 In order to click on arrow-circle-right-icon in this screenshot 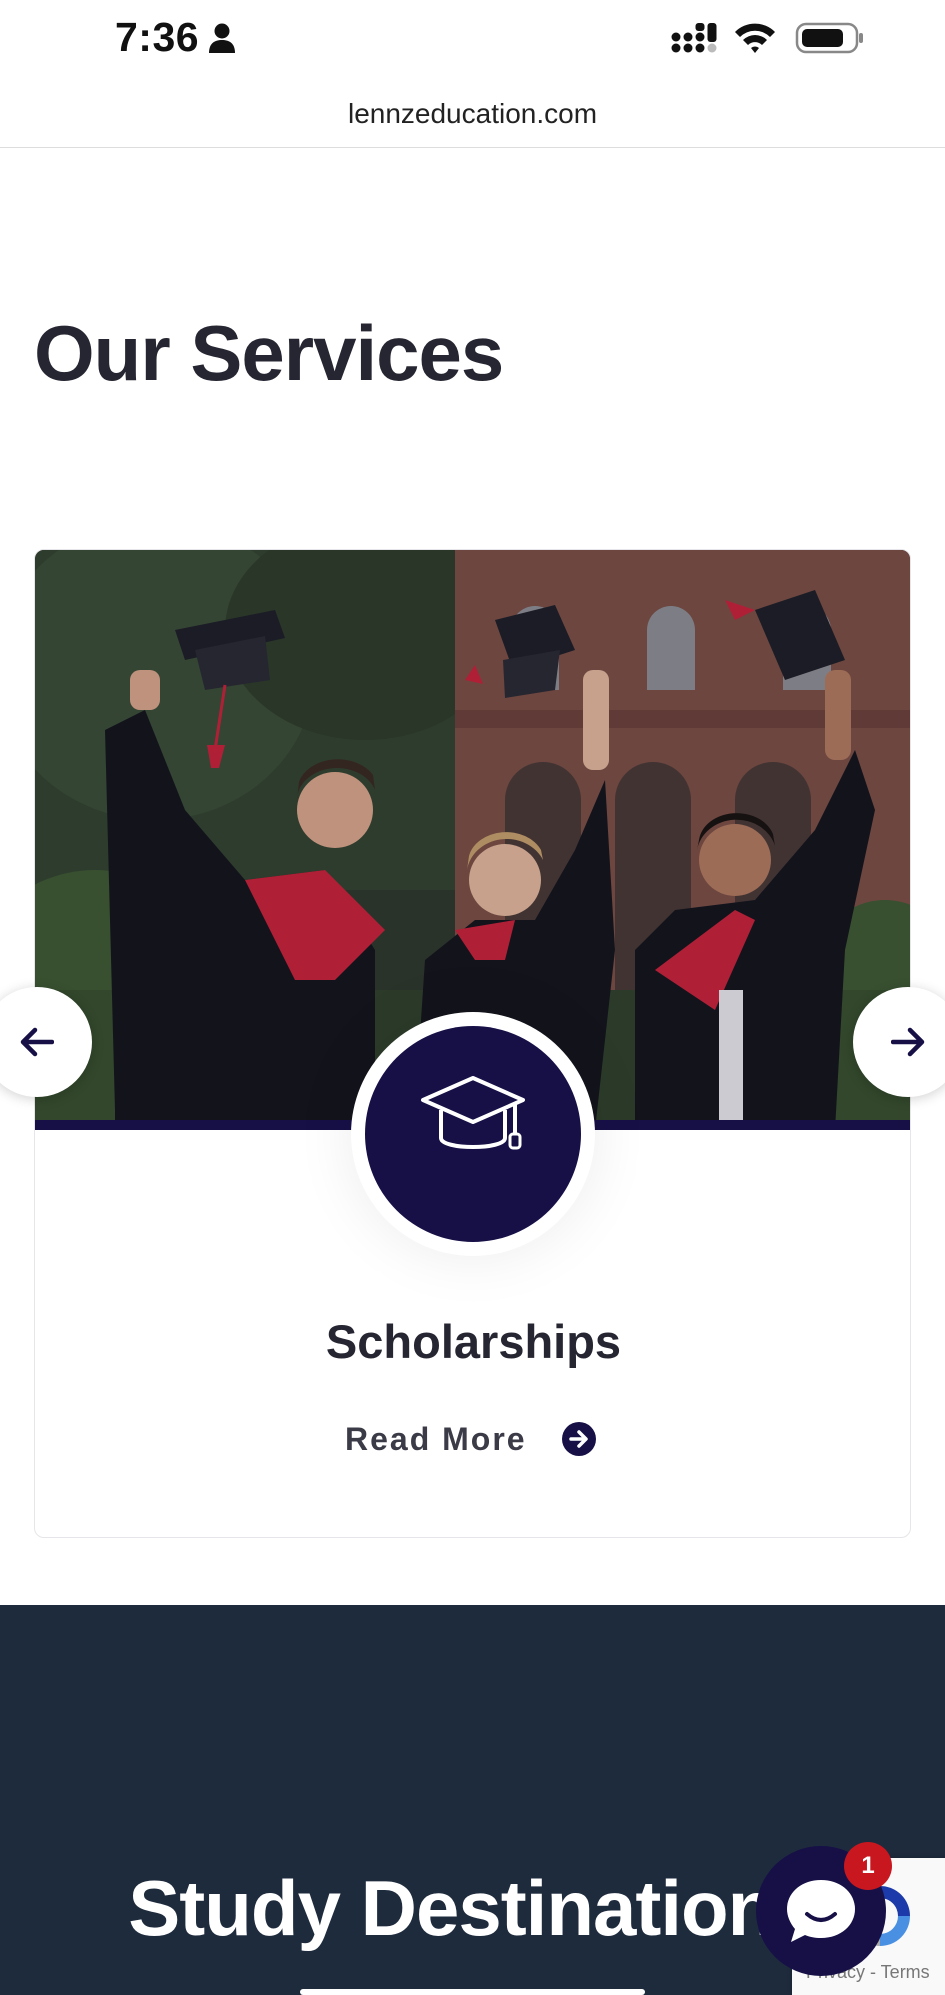, I will do `click(579, 1439)`.